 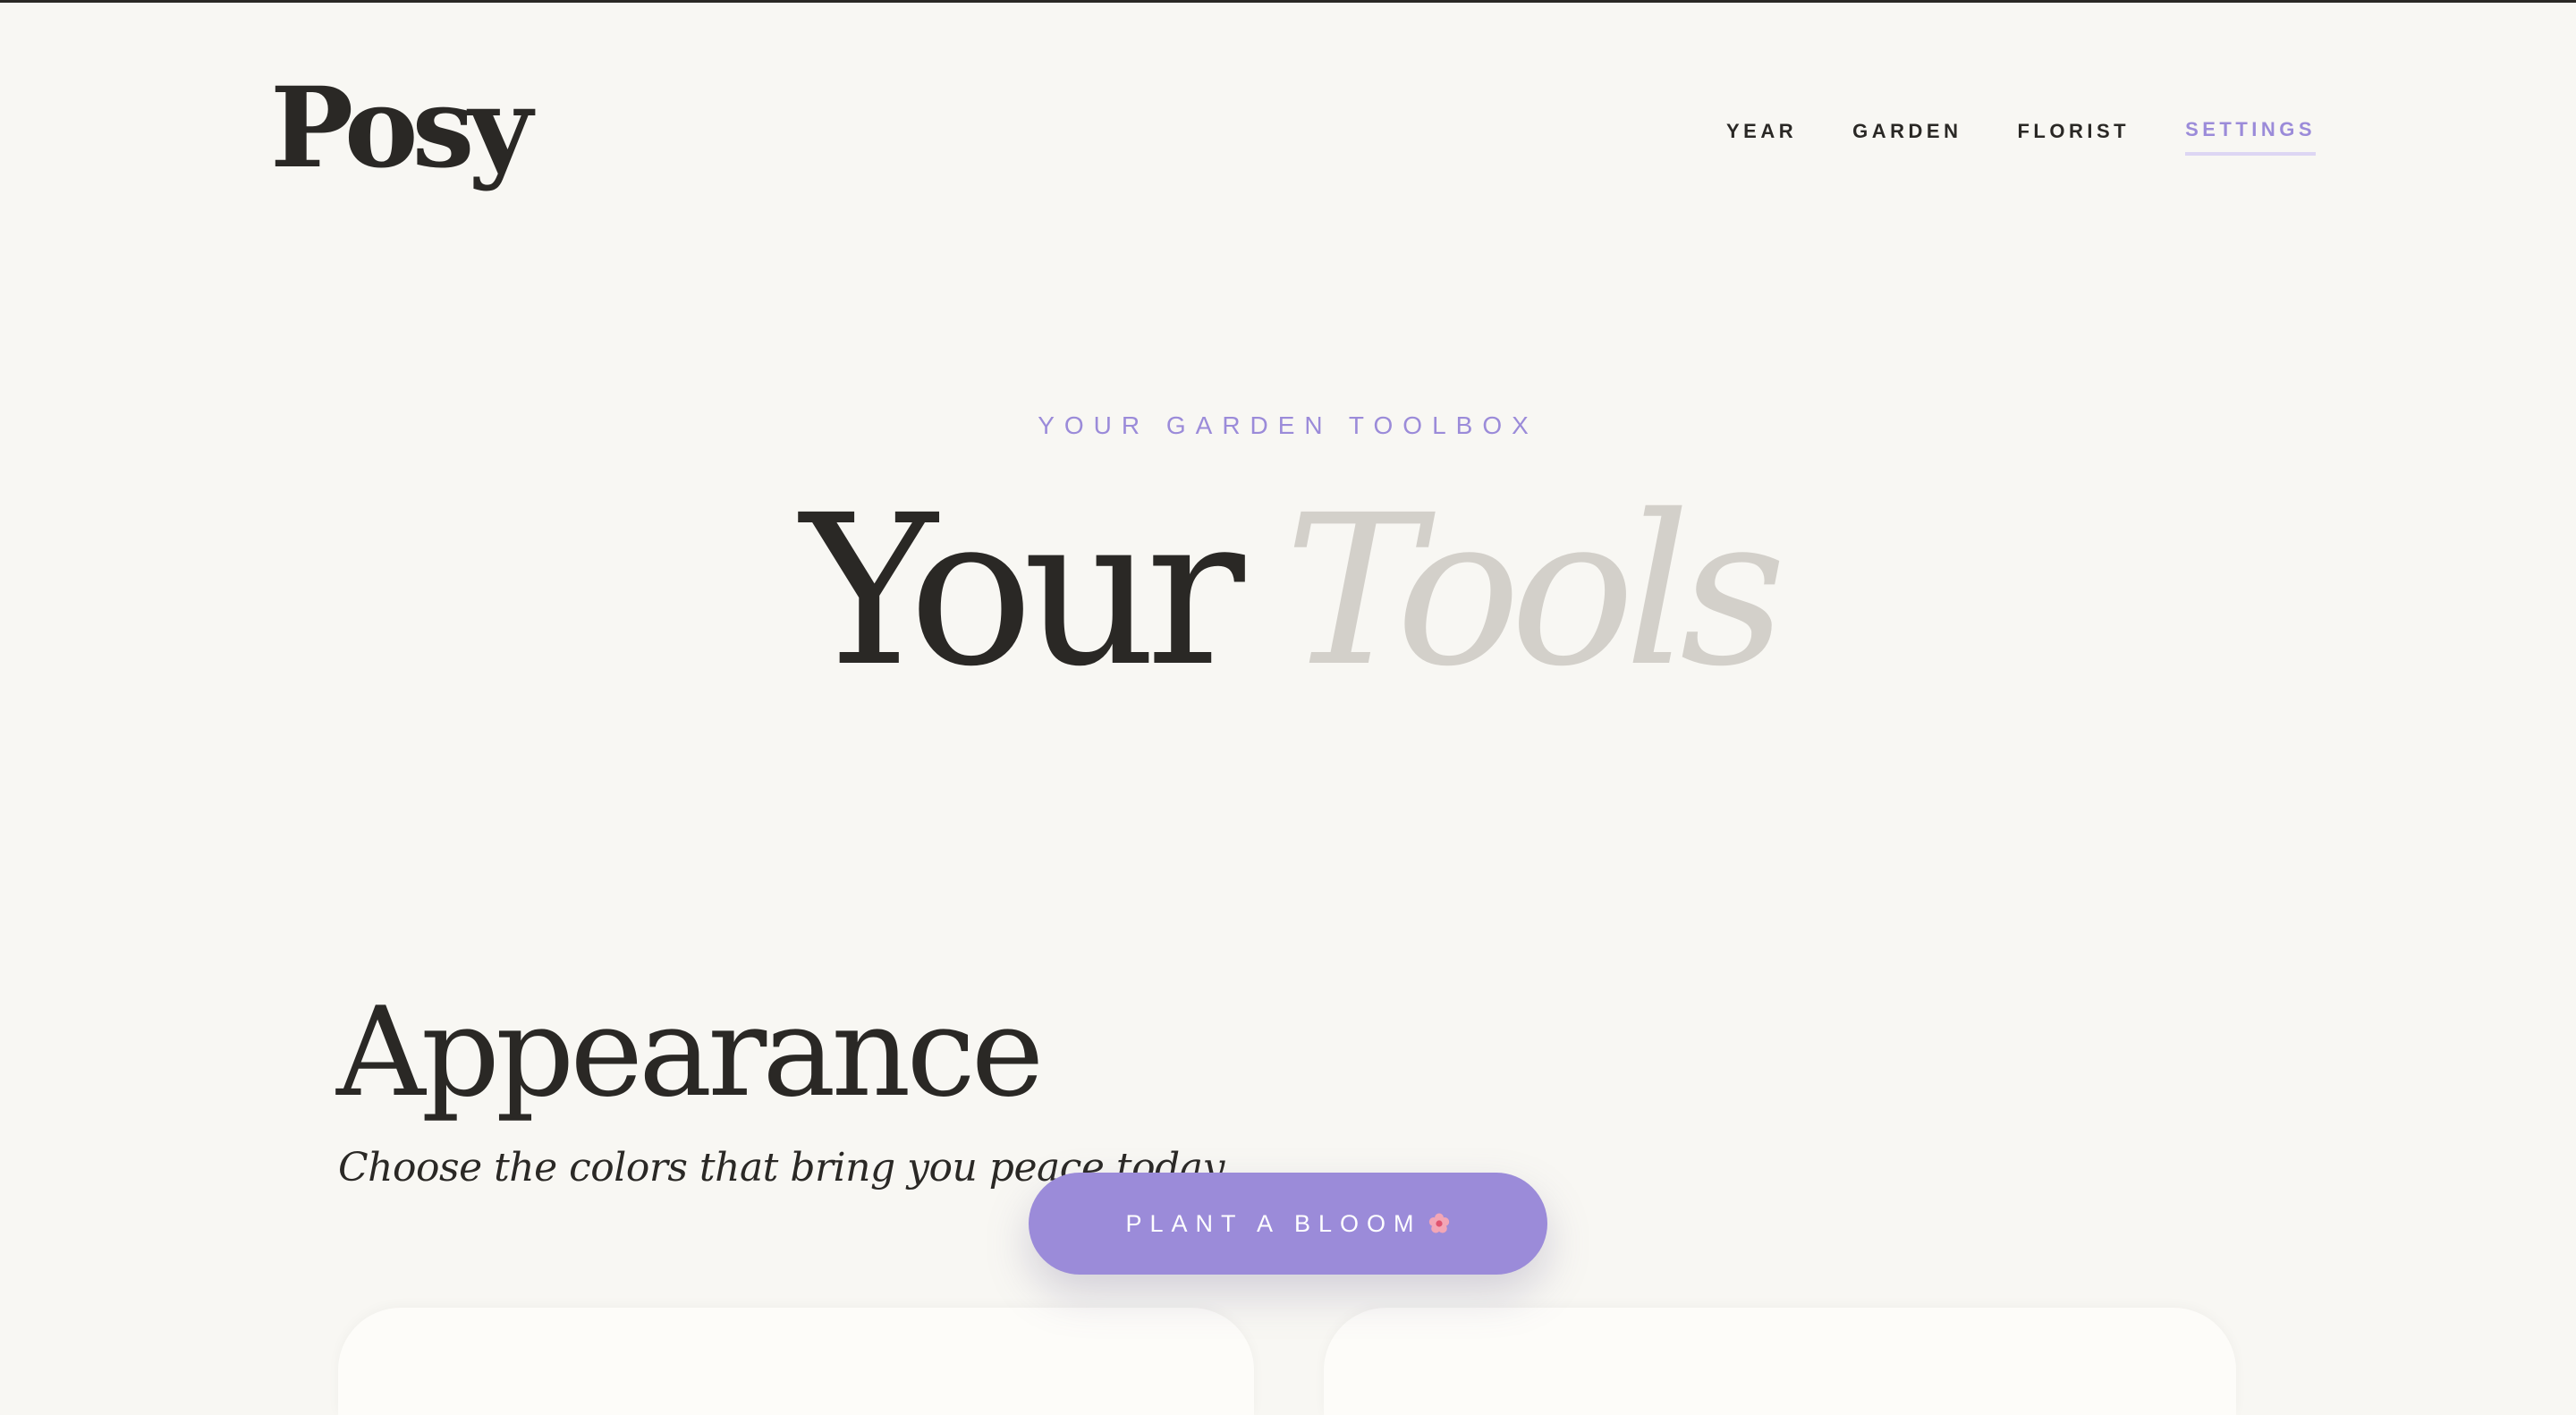 What do you see at coordinates (796, 1362) in the screenshot?
I see `appearance-card-left` at bounding box center [796, 1362].